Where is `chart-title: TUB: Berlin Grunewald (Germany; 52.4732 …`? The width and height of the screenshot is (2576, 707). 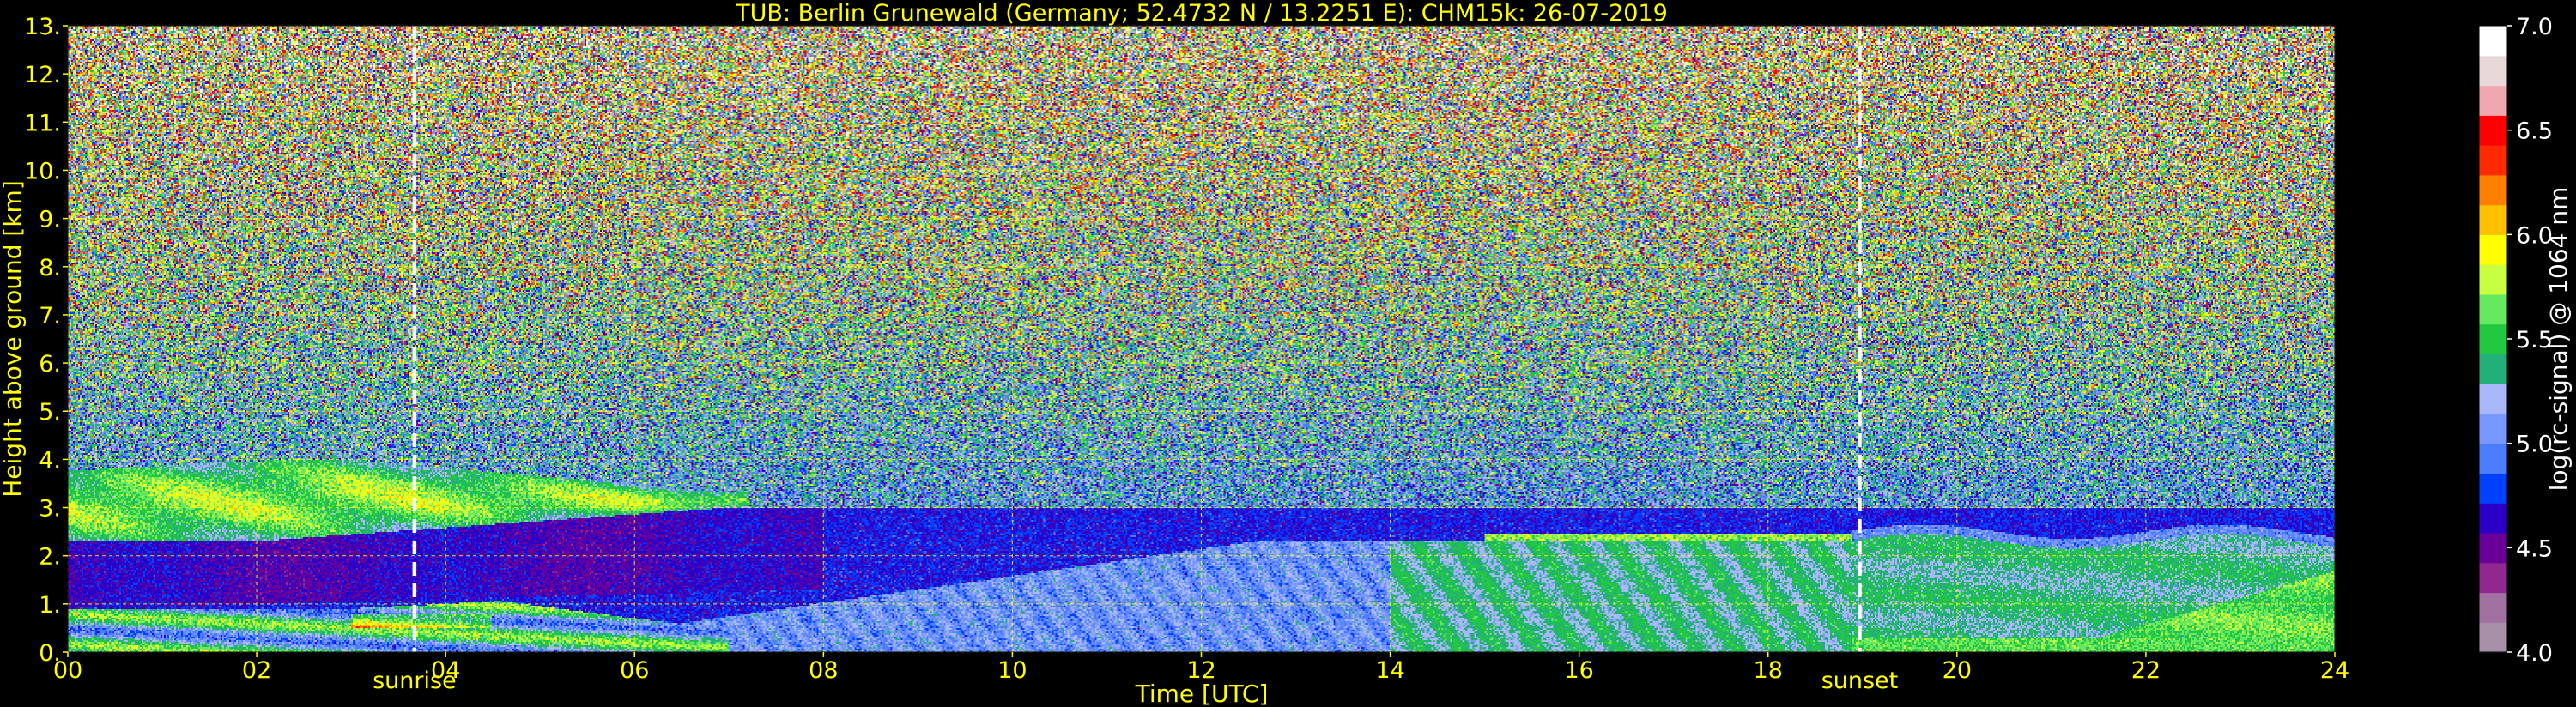 chart-title: TUB: Berlin Grunewald (Germany; 52.4732 … is located at coordinates (1201, 14).